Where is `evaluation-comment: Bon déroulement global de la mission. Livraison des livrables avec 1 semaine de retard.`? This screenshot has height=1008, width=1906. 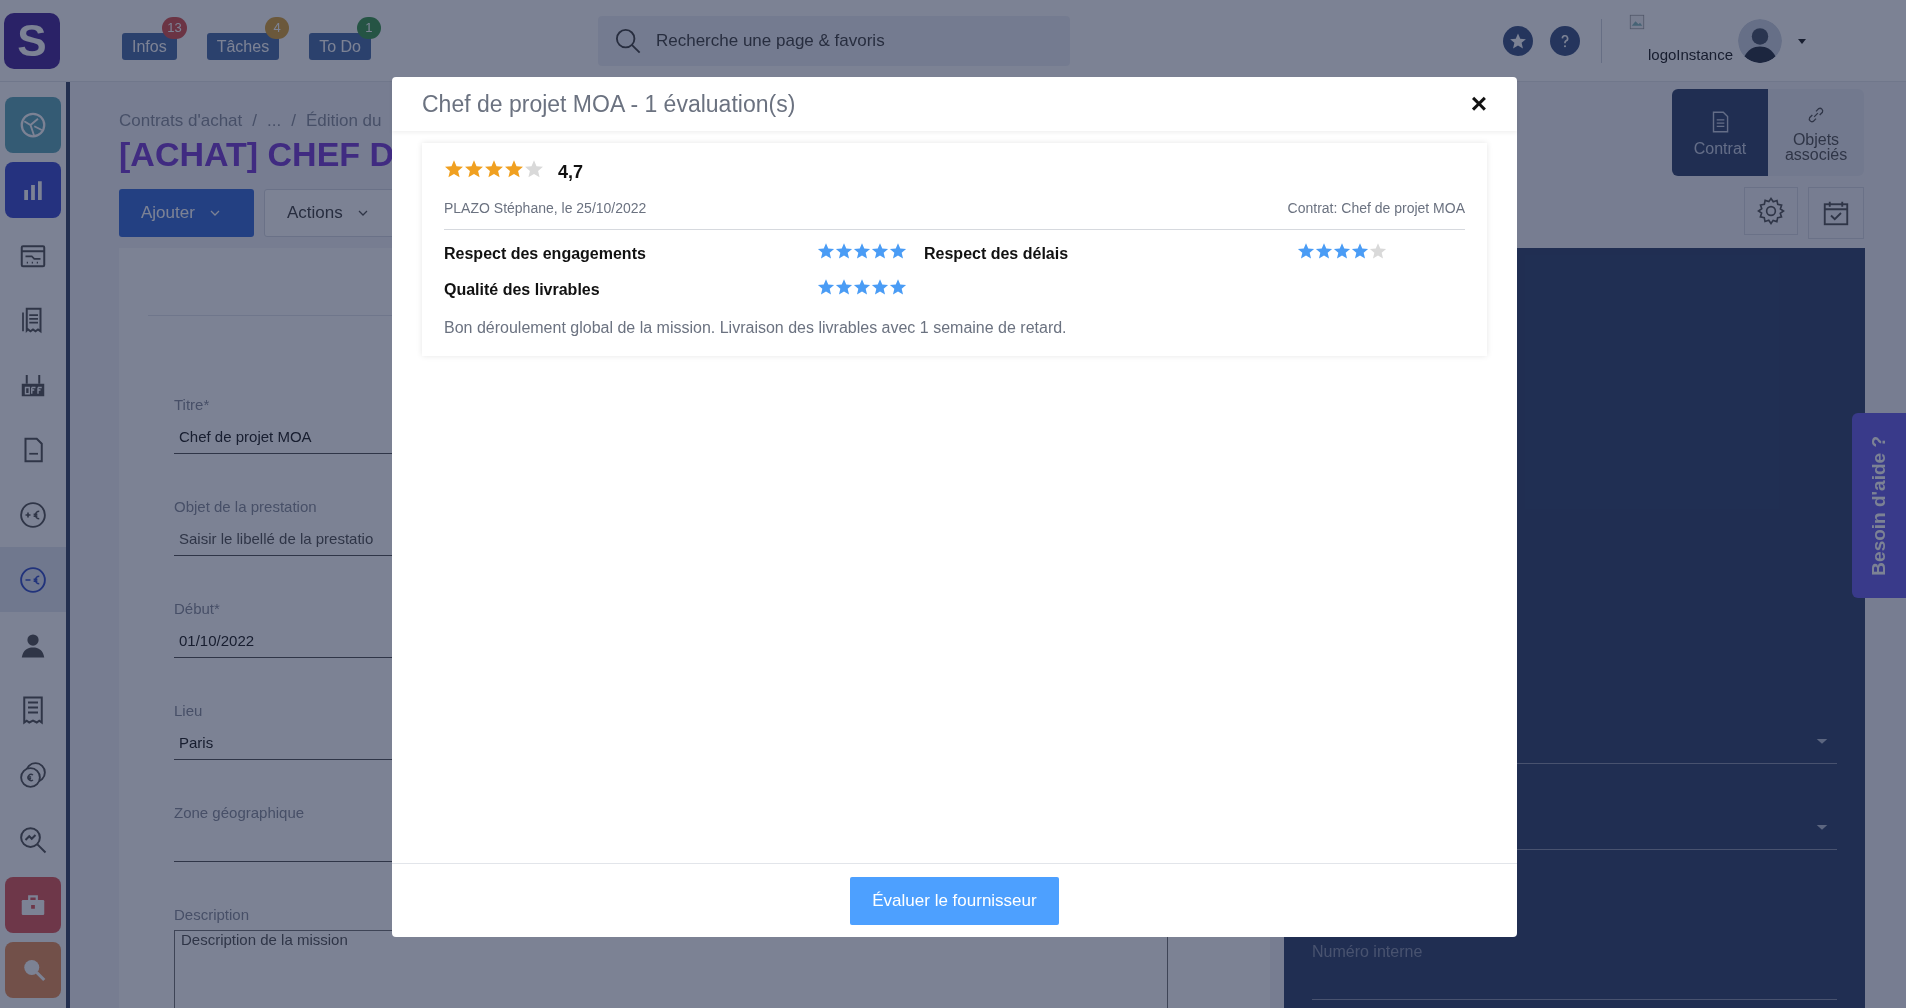 evaluation-comment: Bon déroulement global de la mission. Livraison des livrables avec 1 semaine de retard. is located at coordinates (756, 328).